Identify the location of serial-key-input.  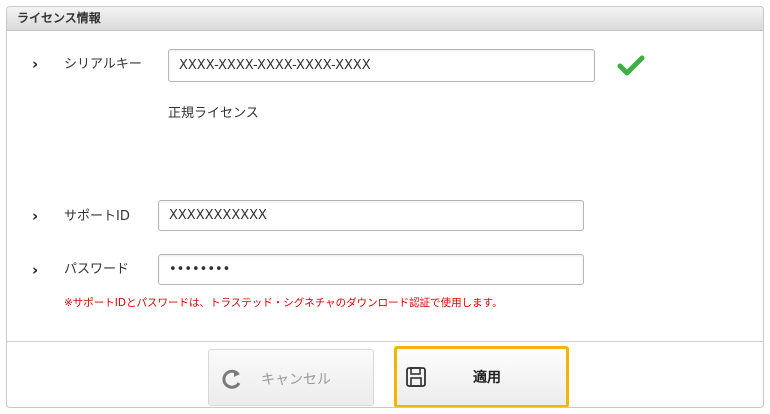
(381, 65).